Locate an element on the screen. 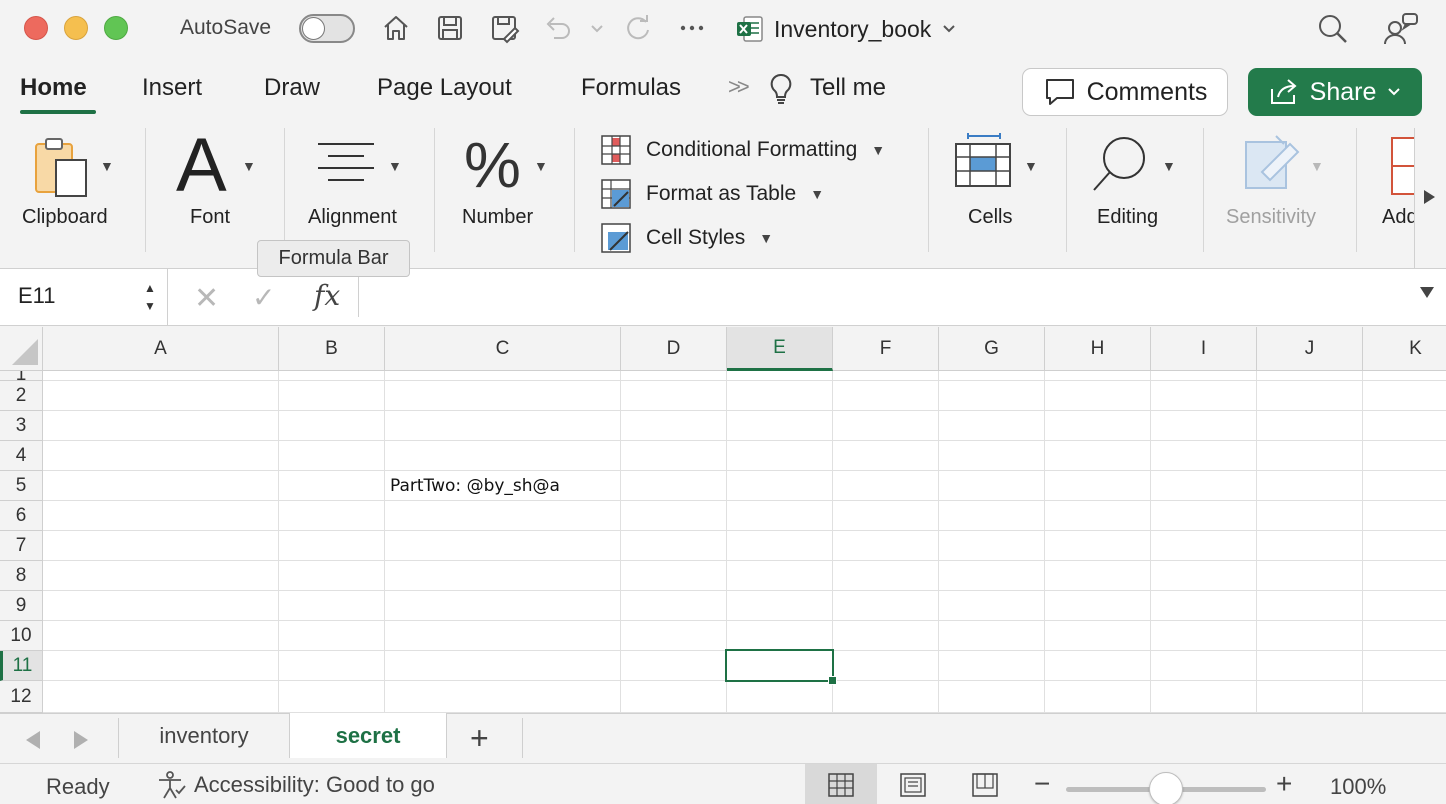 The image size is (1446, 804). sheet-tab-secret: secret is located at coordinates (368, 735).